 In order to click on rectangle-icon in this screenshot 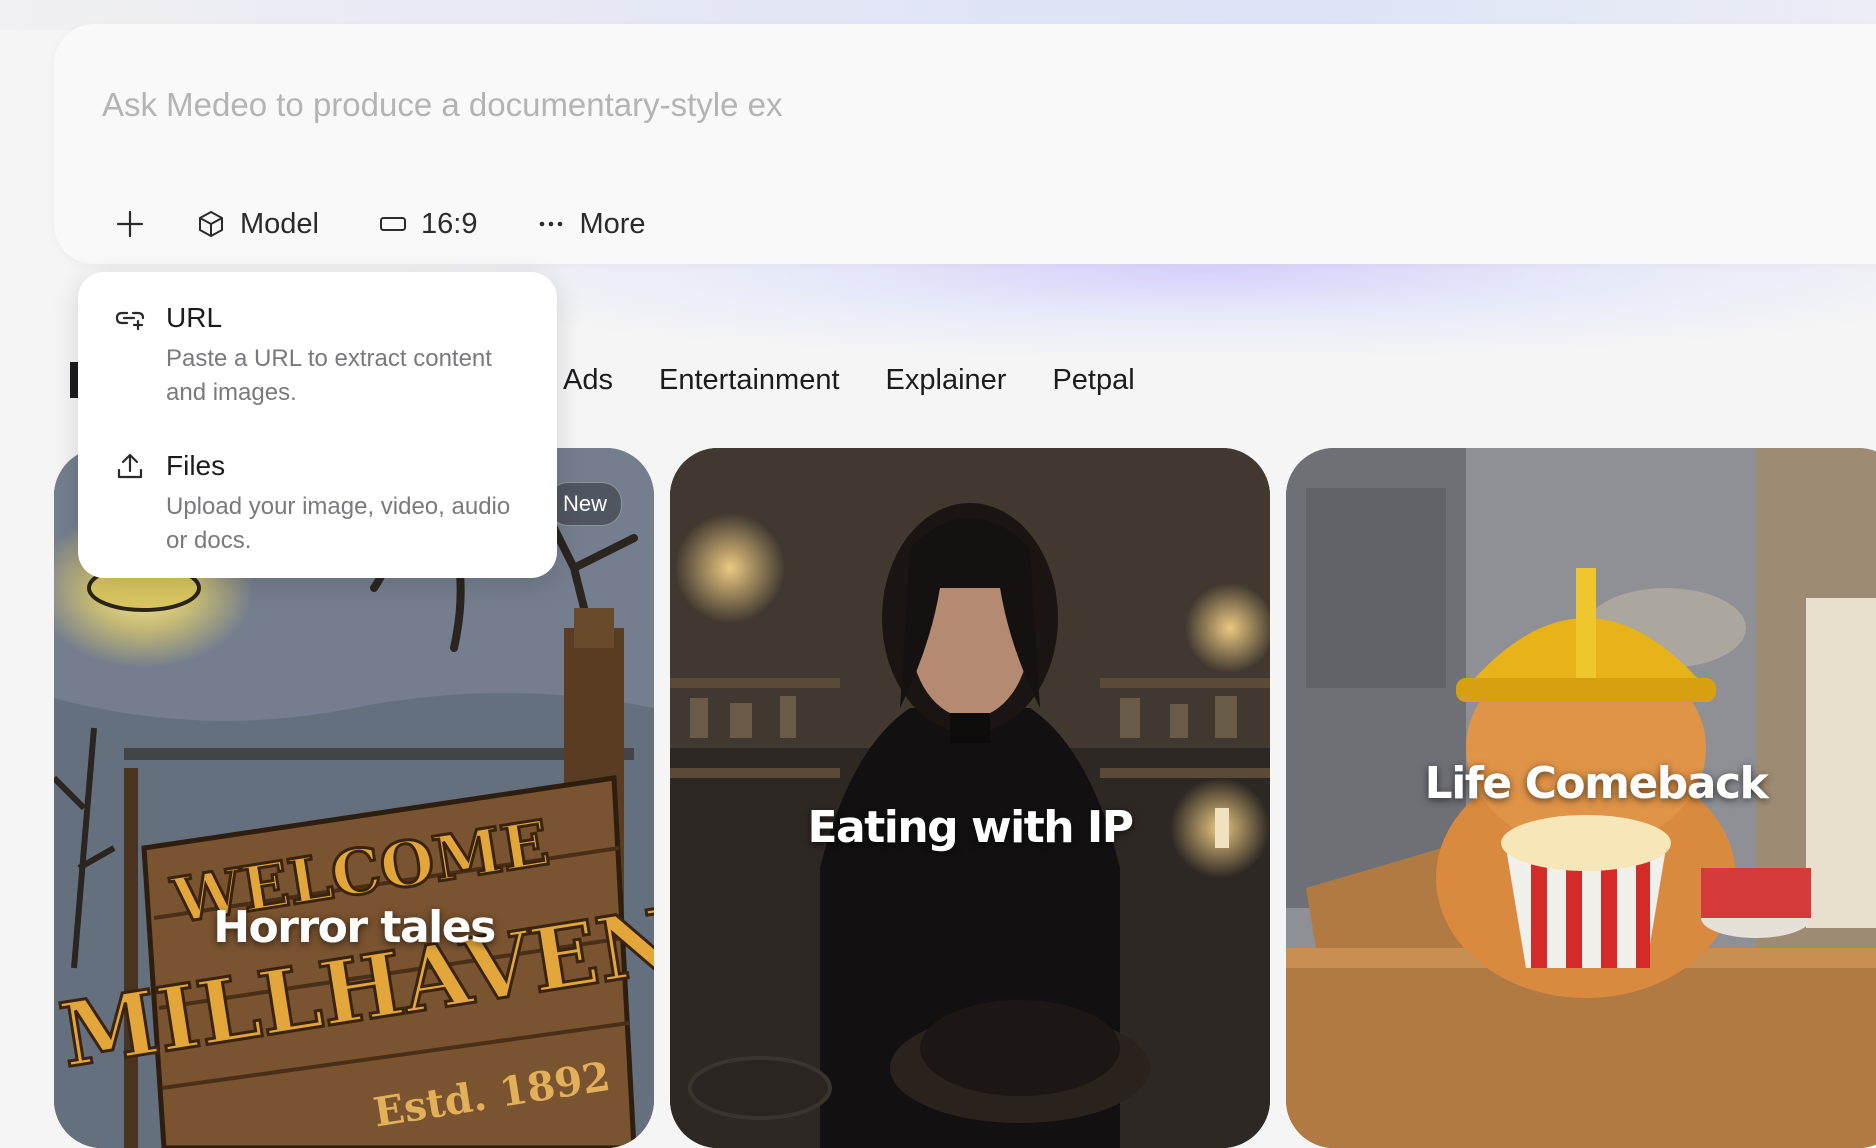, I will do `click(393, 224)`.